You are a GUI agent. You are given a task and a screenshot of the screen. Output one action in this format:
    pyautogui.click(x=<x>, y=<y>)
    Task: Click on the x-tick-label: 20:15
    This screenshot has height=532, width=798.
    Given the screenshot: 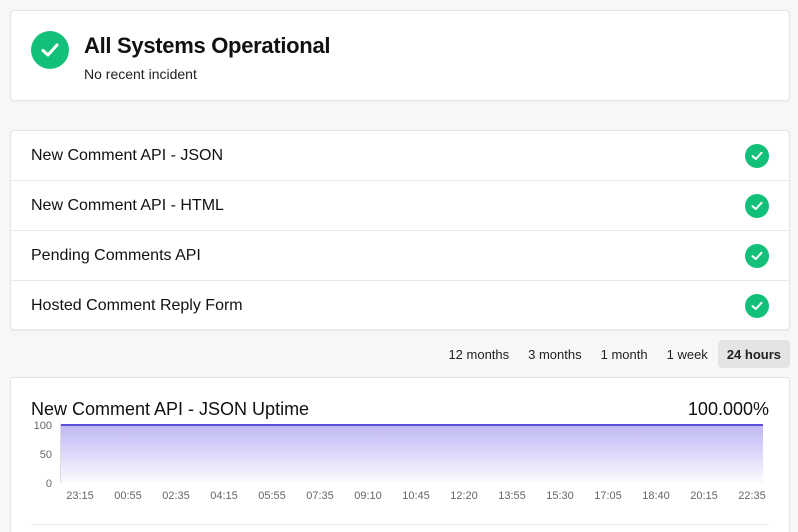 What is the action you would take?
    pyautogui.click(x=704, y=496)
    